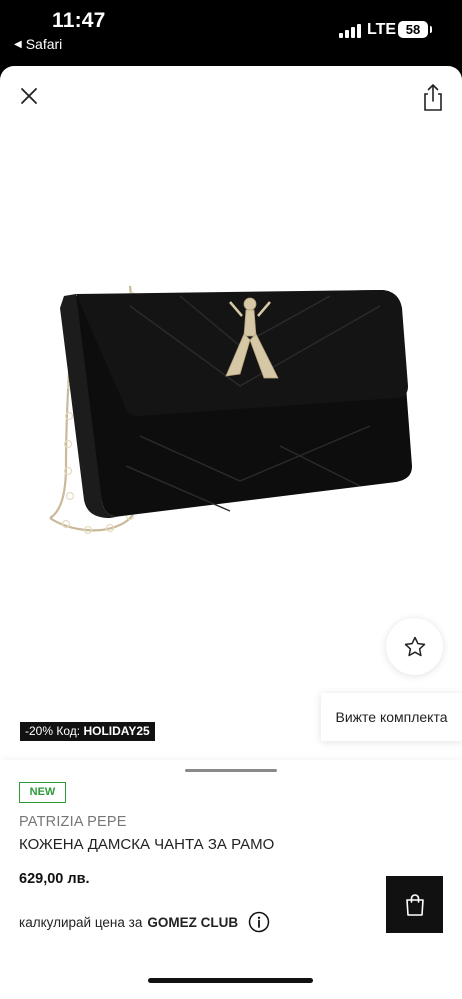 The image size is (462, 999). I want to click on battery-icon: 58, so click(415, 29).